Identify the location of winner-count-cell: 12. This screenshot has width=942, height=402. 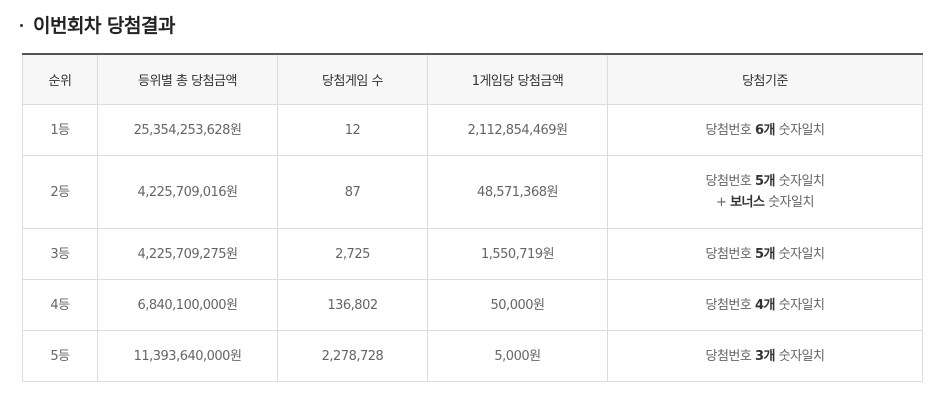
(352, 130).